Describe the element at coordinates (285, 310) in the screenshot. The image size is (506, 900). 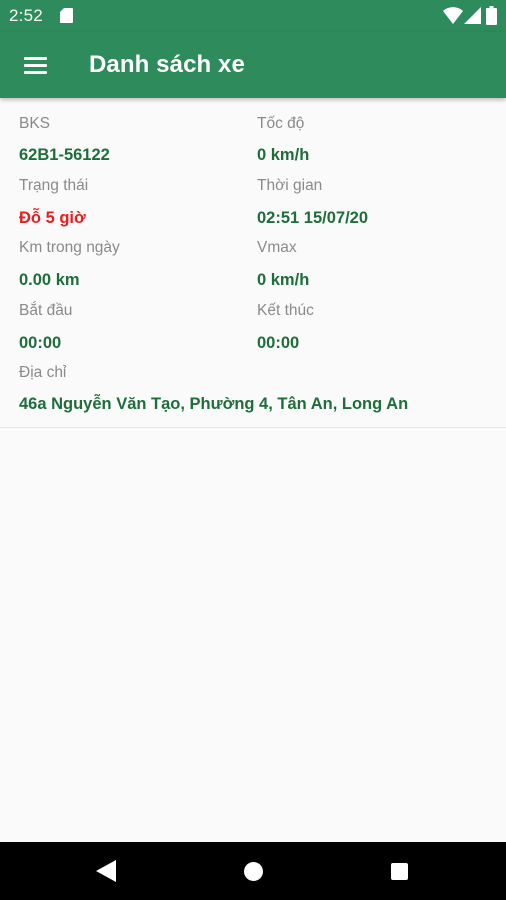
I see `end-label: Kết thúc` at that location.